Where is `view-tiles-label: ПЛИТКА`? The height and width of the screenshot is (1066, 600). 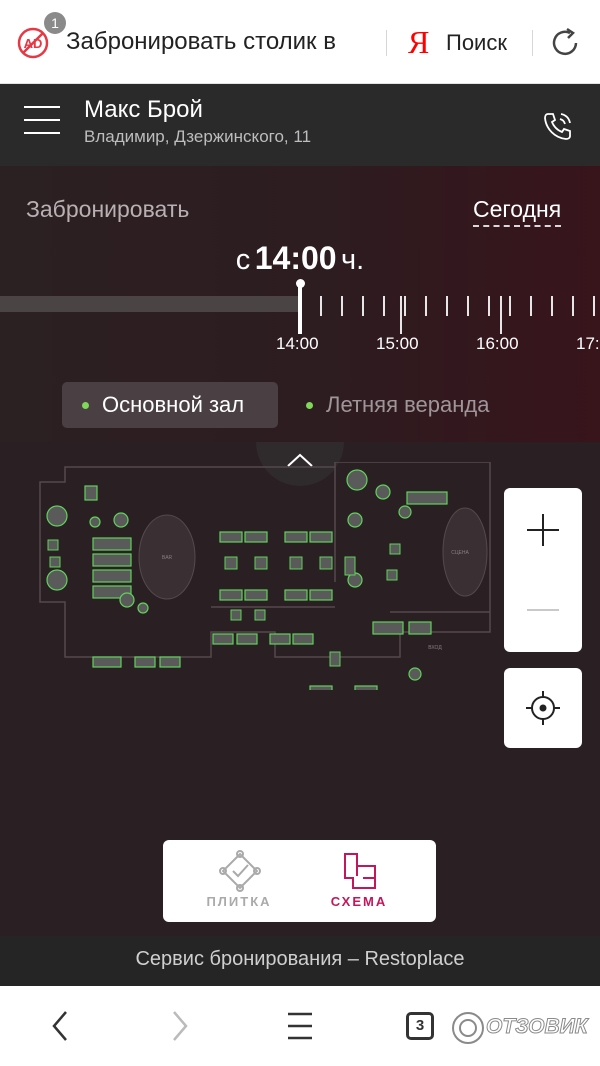
view-tiles-label: ПЛИТКА is located at coordinates (239, 901).